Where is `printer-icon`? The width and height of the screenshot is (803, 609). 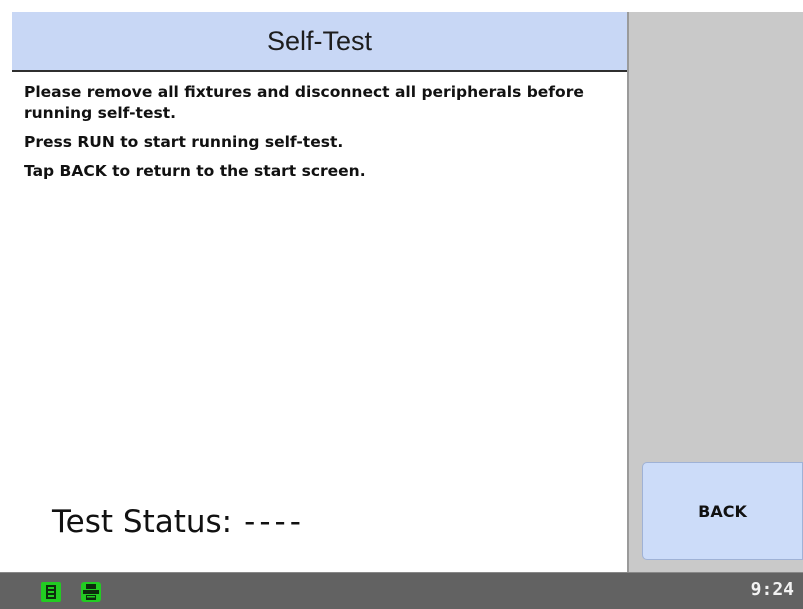
printer-icon is located at coordinates (91, 592).